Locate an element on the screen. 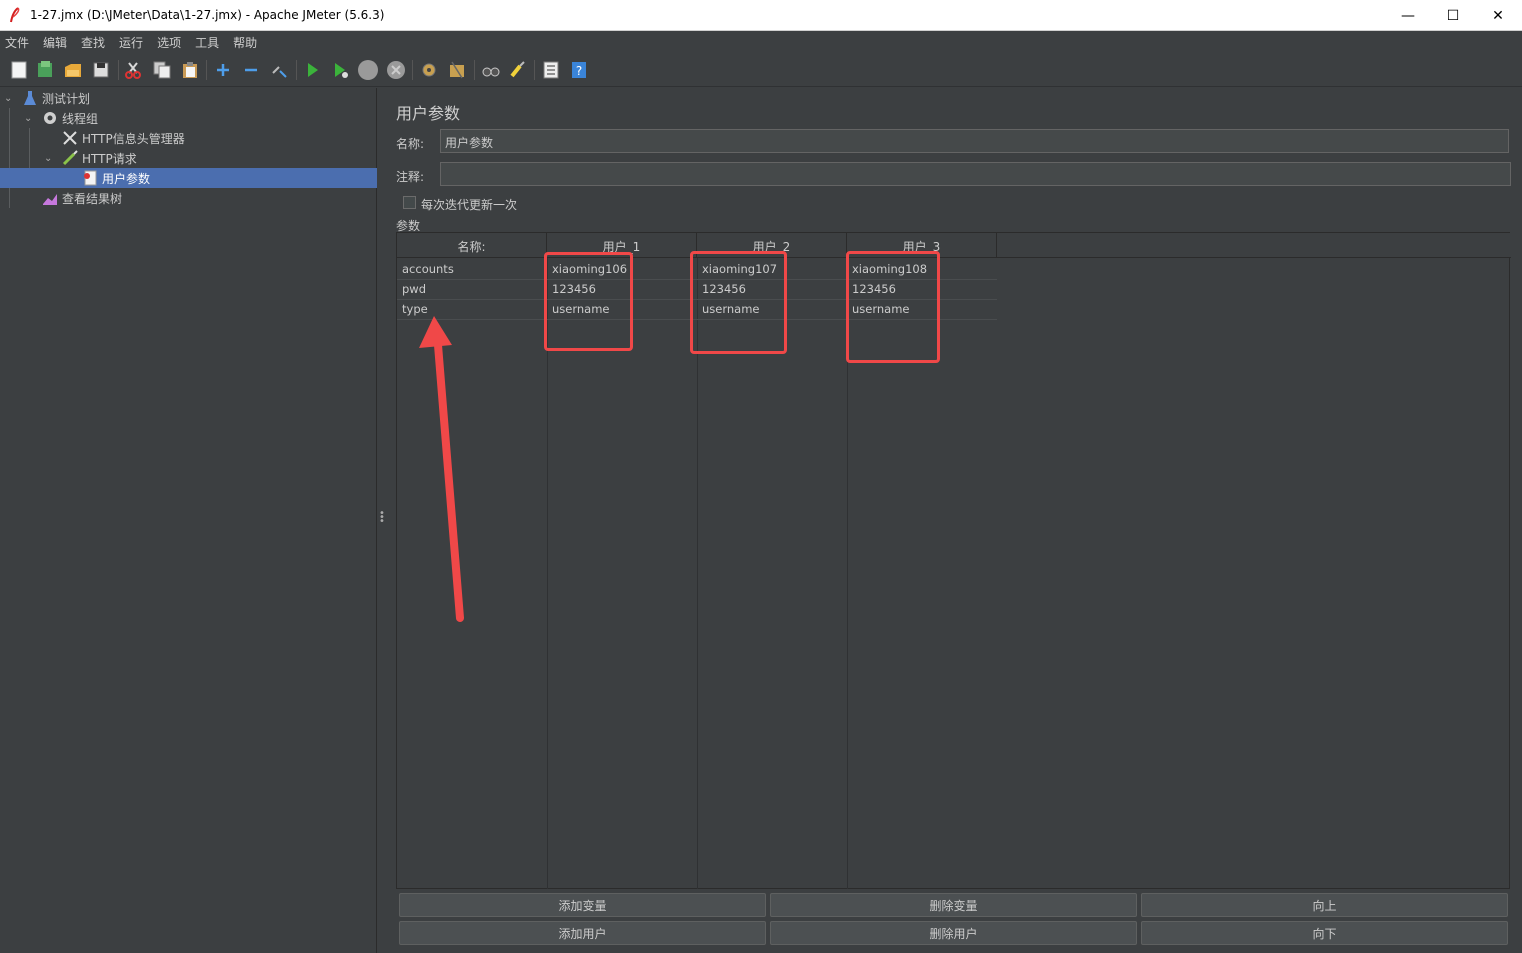  tree-item-thread-group: ⌄ 线程组 is located at coordinates (188, 118).